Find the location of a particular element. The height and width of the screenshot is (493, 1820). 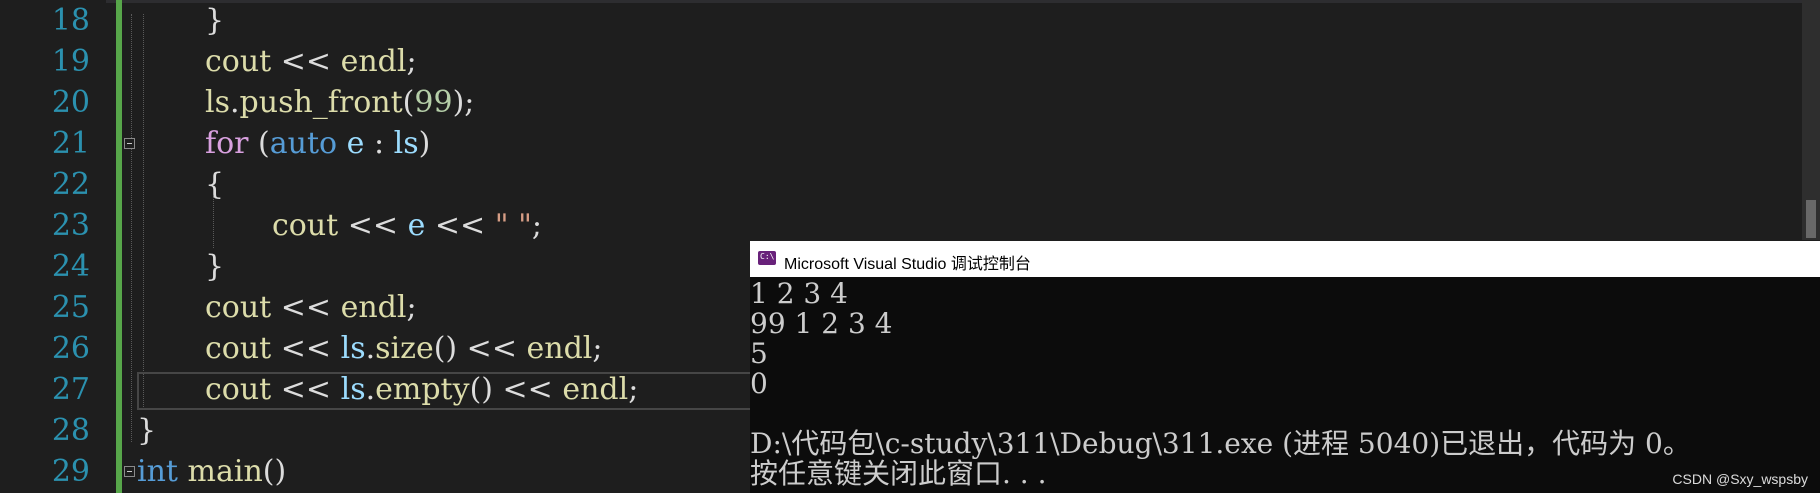

line-number: 27 is located at coordinates (70, 389).